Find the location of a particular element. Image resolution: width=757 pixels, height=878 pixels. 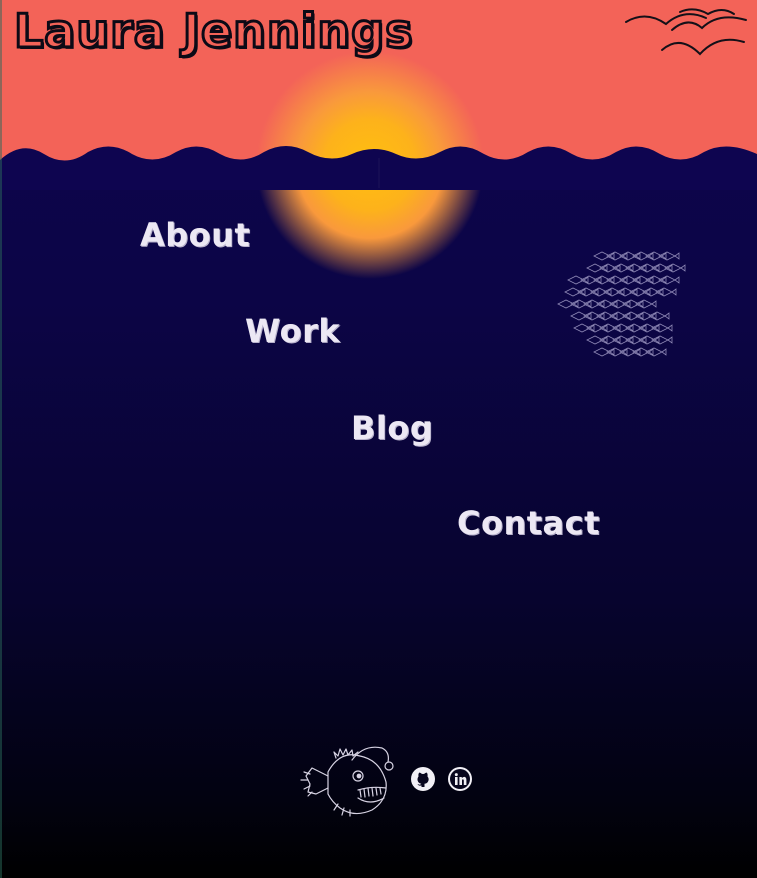

linkedin-link is located at coordinates (460, 779).